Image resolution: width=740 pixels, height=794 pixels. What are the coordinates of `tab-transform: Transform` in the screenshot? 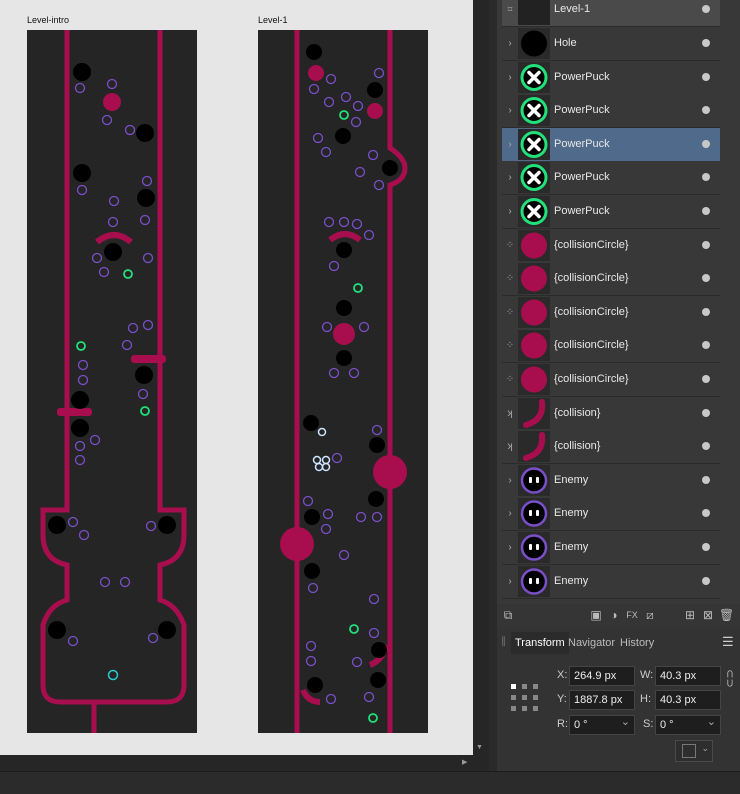 It's located at (540, 643).